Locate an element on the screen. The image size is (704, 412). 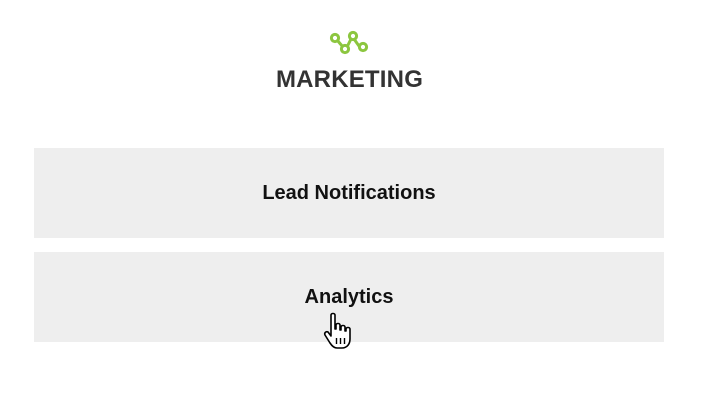
lead-notifications-label: Lead Notifications is located at coordinates (349, 192).